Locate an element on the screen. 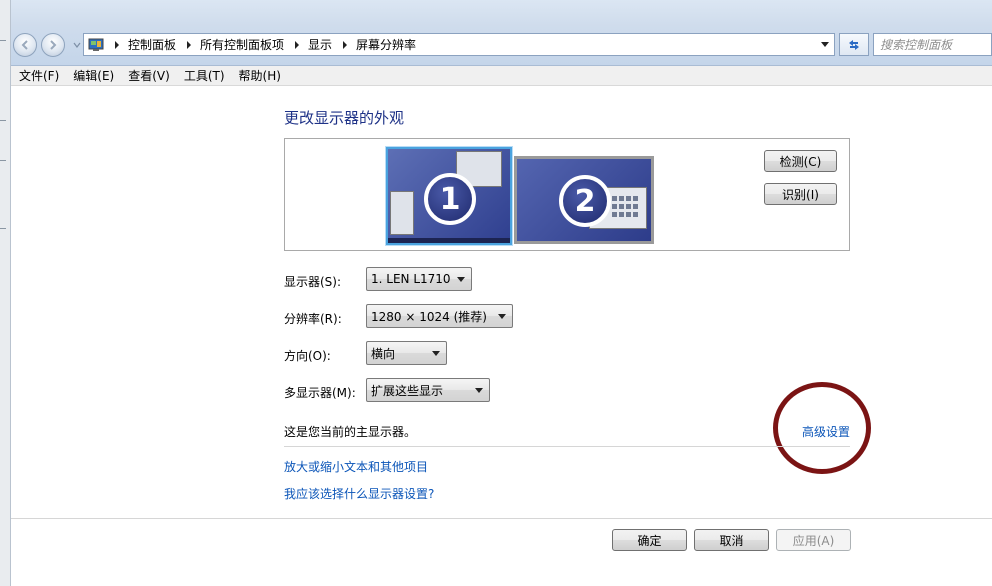 This screenshot has height=586, width=992. apply-button: 应用(A) is located at coordinates (813, 540).